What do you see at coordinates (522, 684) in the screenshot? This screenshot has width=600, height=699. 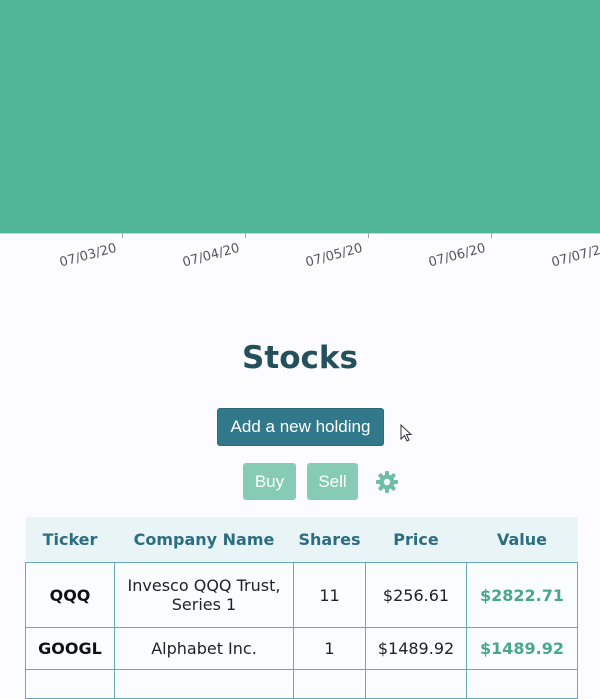 I see `value-cell` at bounding box center [522, 684].